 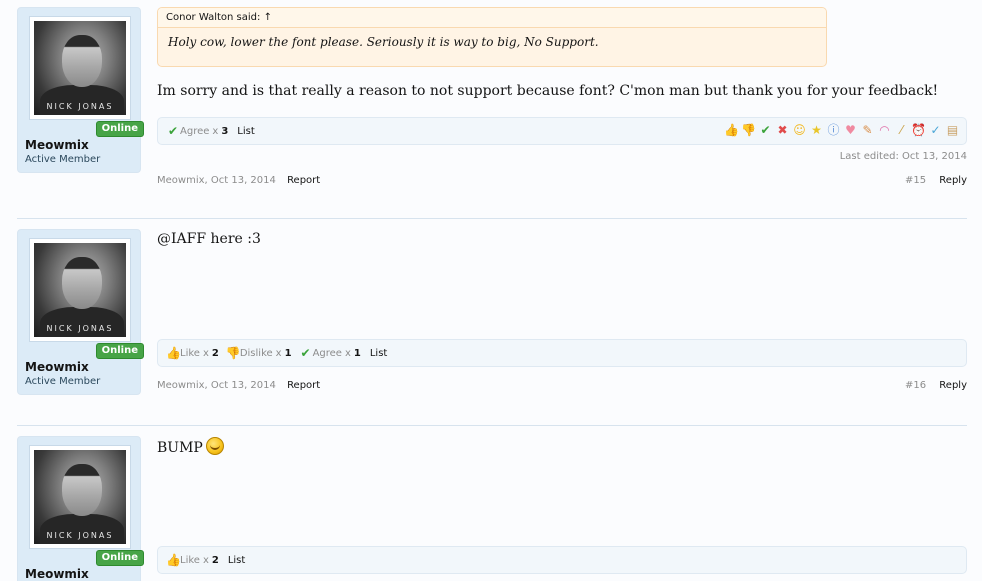 I want to click on useful-icon: ✎, so click(x=867, y=130).